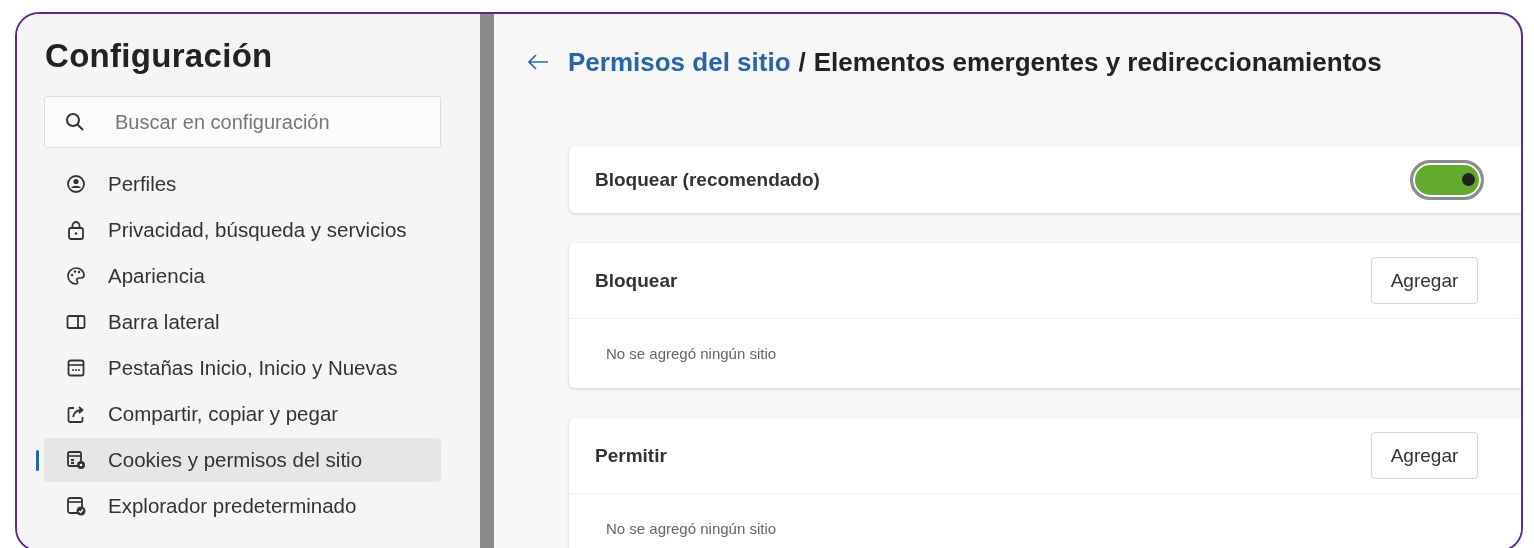 The image size is (1534, 548). Describe the element at coordinates (707, 179) in the screenshot. I see `setting-label: Bloquear (recomendado)` at that location.